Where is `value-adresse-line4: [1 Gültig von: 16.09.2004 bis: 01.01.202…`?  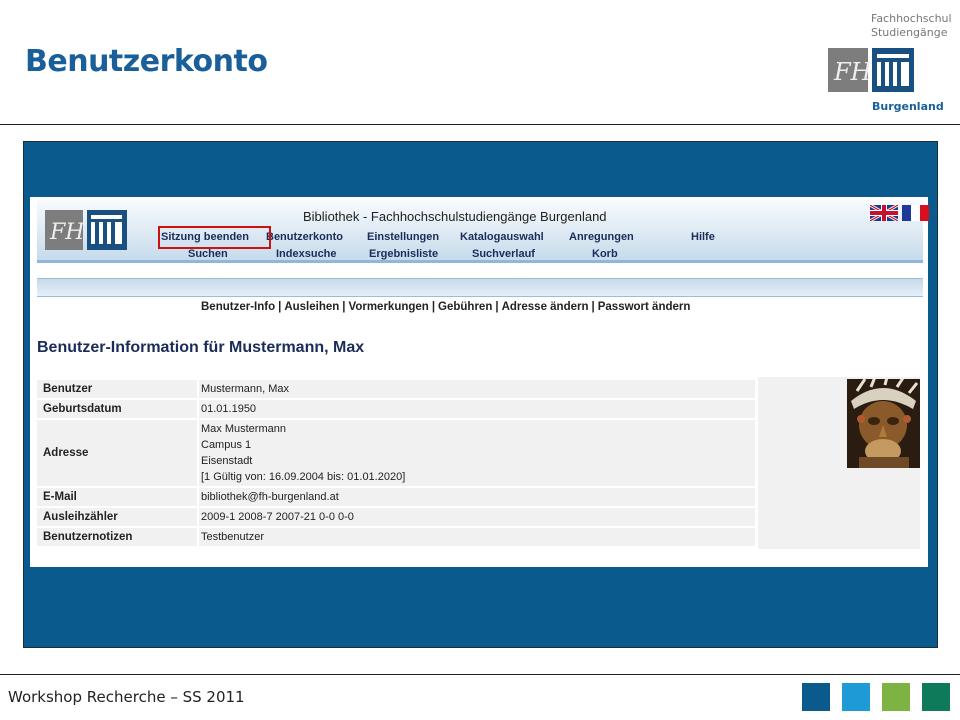
value-adresse-line4: [1 Gültig von: 16.09.2004 bis: 01.01.202… is located at coordinates (303, 477).